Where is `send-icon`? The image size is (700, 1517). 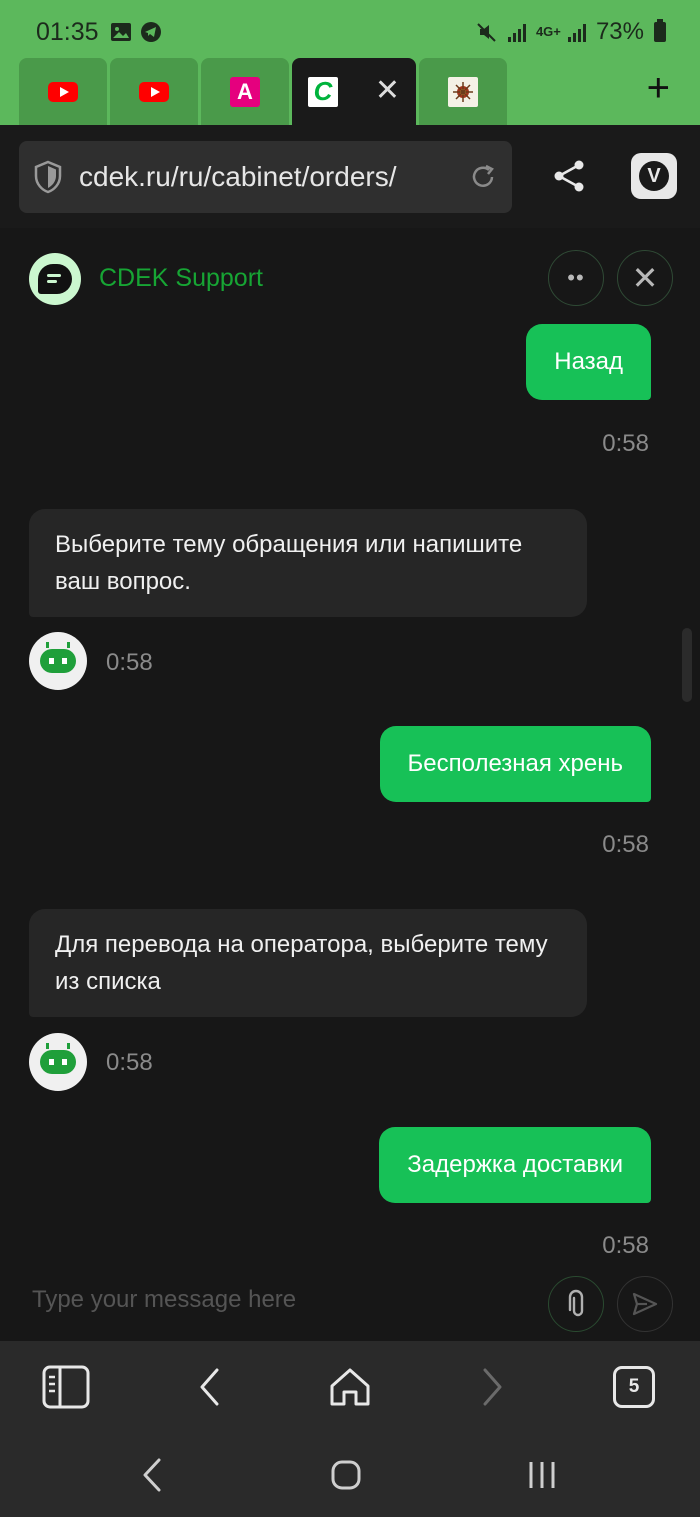
send-icon is located at coordinates (645, 1304).